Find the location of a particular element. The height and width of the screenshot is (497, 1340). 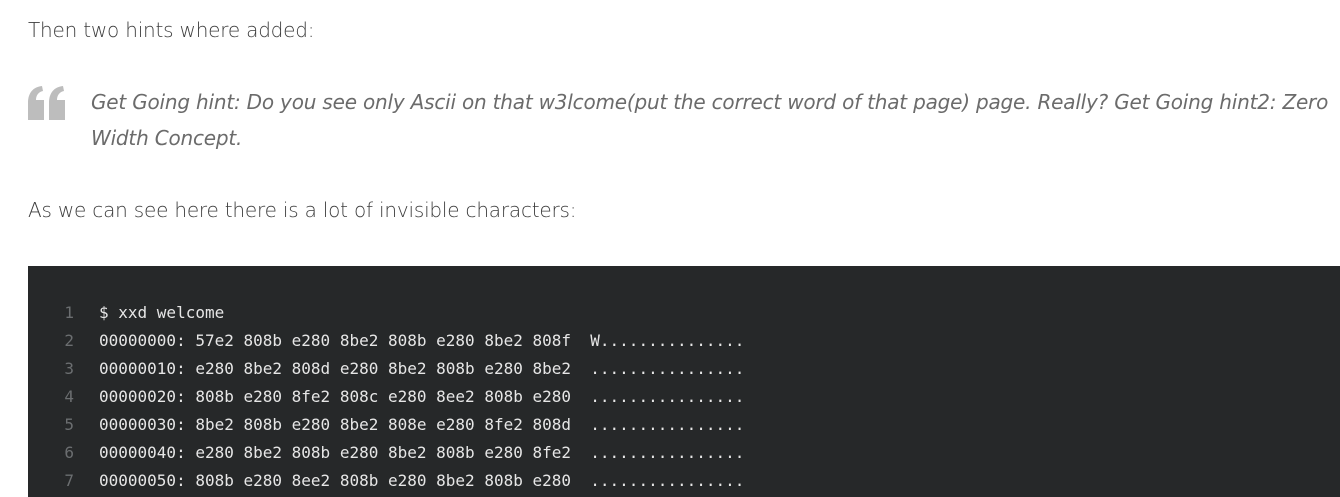

code-line: 1 $ xxd welcome is located at coordinates (386, 313).